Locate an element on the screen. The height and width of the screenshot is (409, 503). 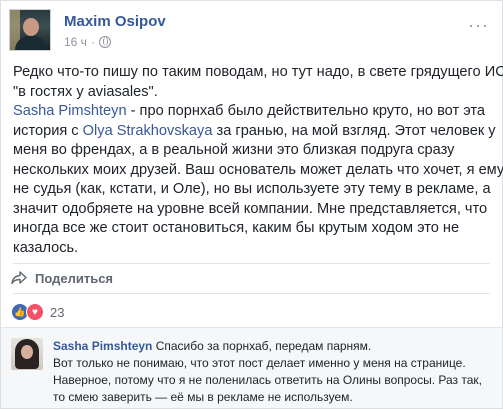
post-text-line: казалось. is located at coordinates (46, 247).